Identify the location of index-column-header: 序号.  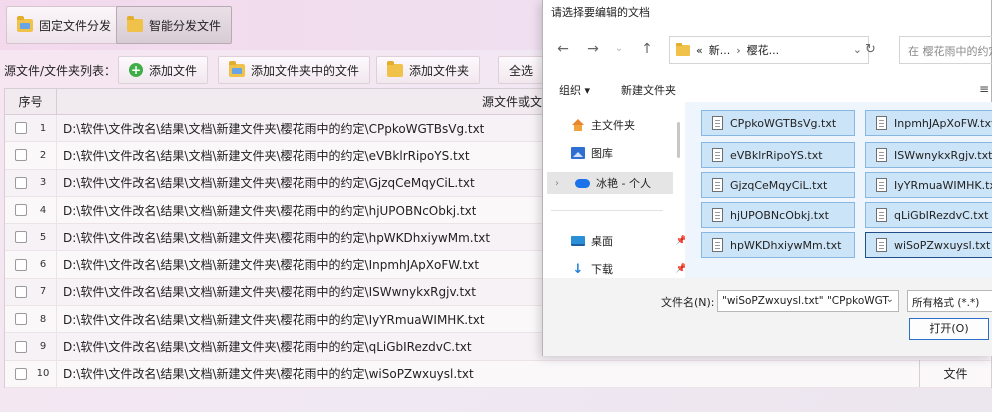
(31, 102).